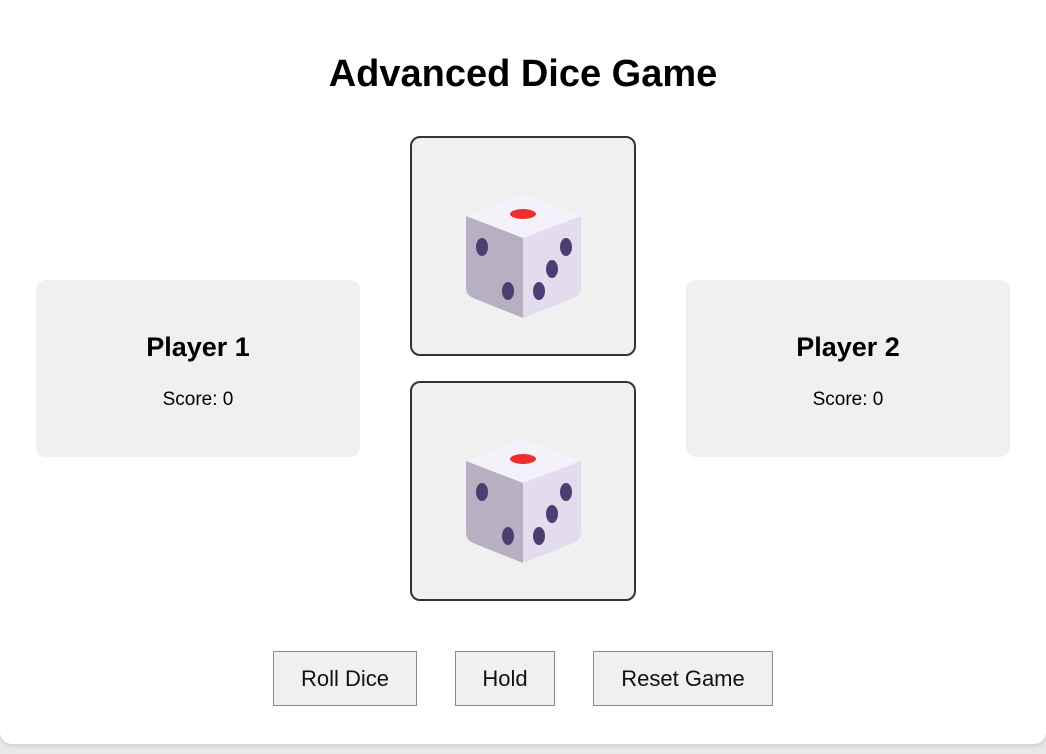 This screenshot has width=1046, height=754. What do you see at coordinates (848, 347) in the screenshot?
I see `player-2-name: Player 2` at bounding box center [848, 347].